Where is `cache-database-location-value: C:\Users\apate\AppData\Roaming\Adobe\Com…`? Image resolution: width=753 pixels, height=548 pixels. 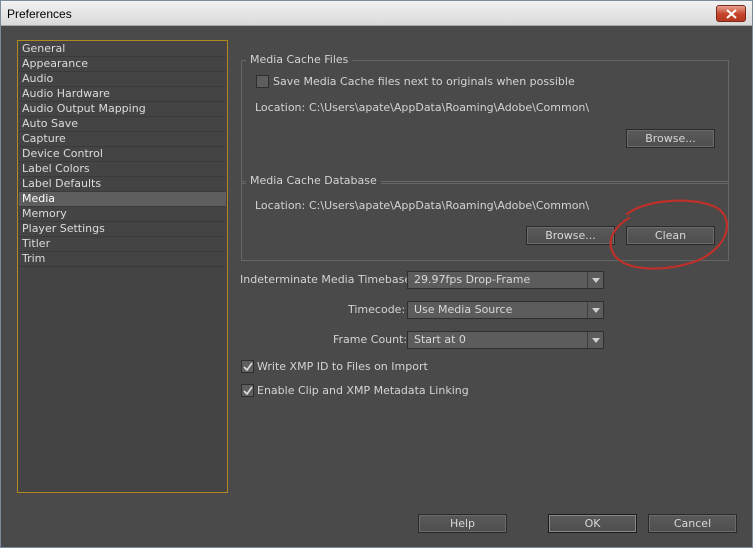 cache-database-location-value: C:\Users\apate\AppData\Roaming\Adobe\Com… is located at coordinates (449, 205).